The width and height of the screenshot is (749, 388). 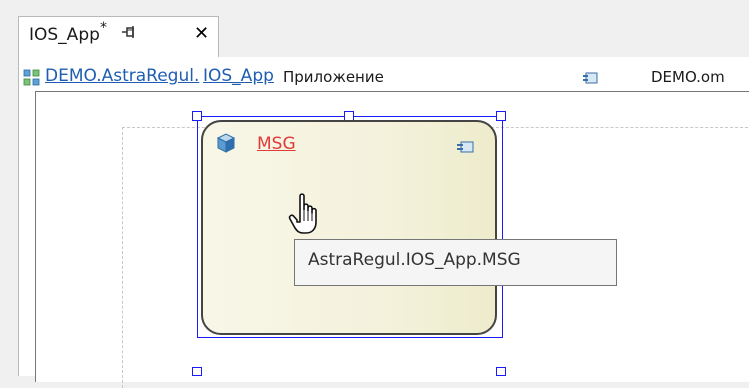 What do you see at coordinates (103, 28) in the screenshot?
I see `unsaved-marker: *` at bounding box center [103, 28].